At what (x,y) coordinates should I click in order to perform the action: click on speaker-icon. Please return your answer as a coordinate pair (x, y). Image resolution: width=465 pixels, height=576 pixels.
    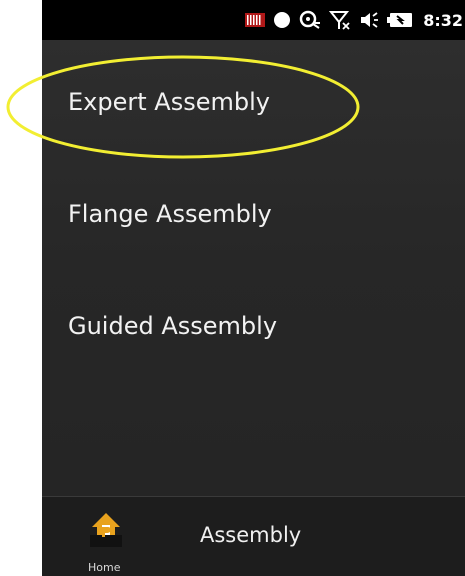
    Looking at the image, I should click on (369, 20).